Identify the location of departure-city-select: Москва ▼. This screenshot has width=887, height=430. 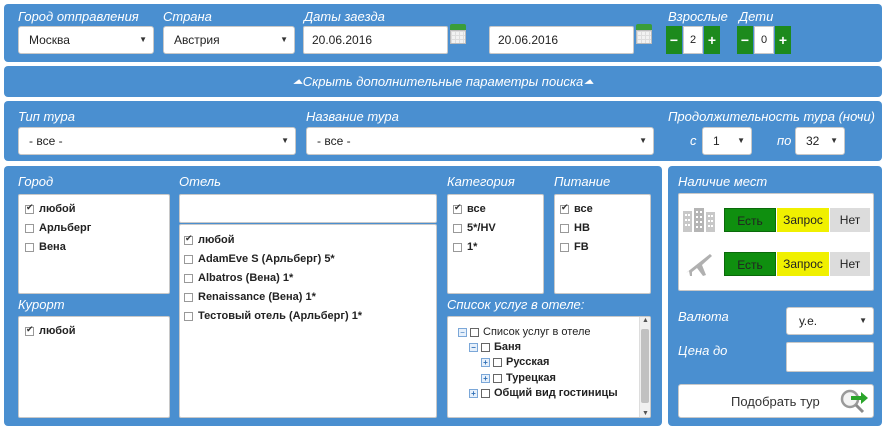
(86, 40).